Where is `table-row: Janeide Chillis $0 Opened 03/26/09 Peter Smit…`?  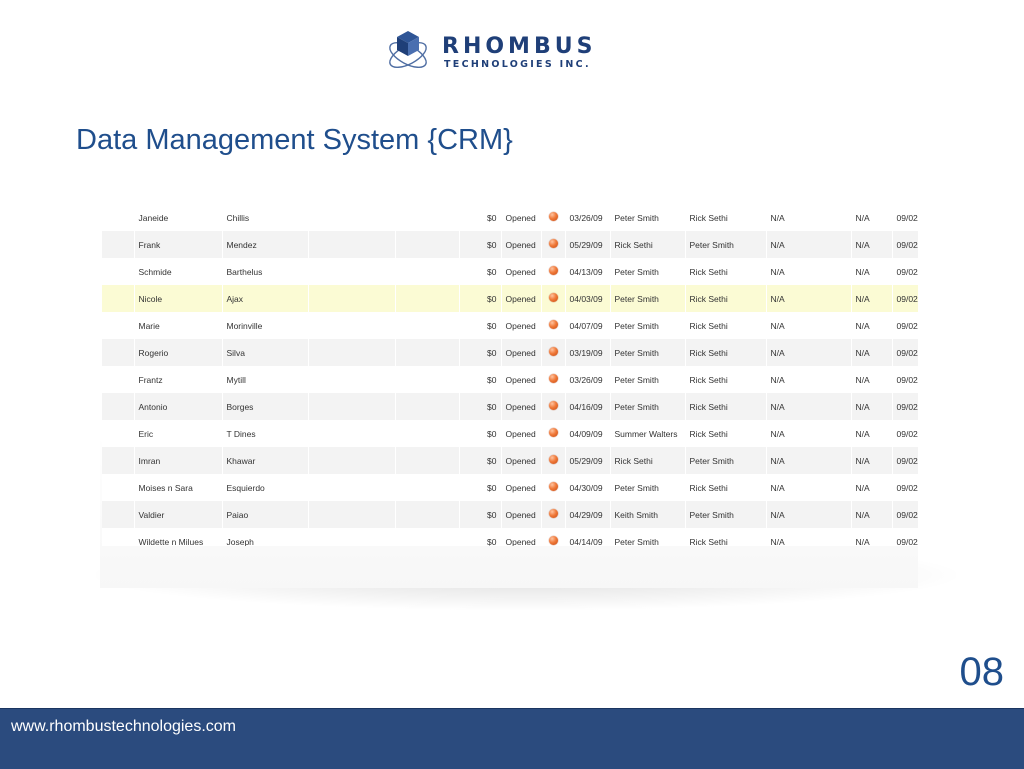
table-row: Janeide Chillis $0 Opened 03/26/09 Peter Smit… is located at coordinates (510, 217).